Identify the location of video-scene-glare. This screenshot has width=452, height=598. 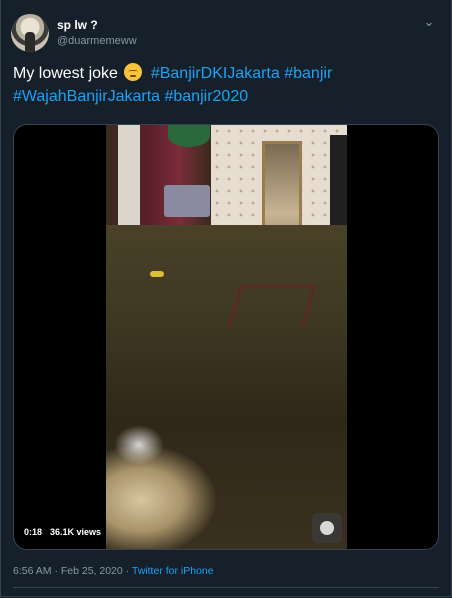
(139, 445).